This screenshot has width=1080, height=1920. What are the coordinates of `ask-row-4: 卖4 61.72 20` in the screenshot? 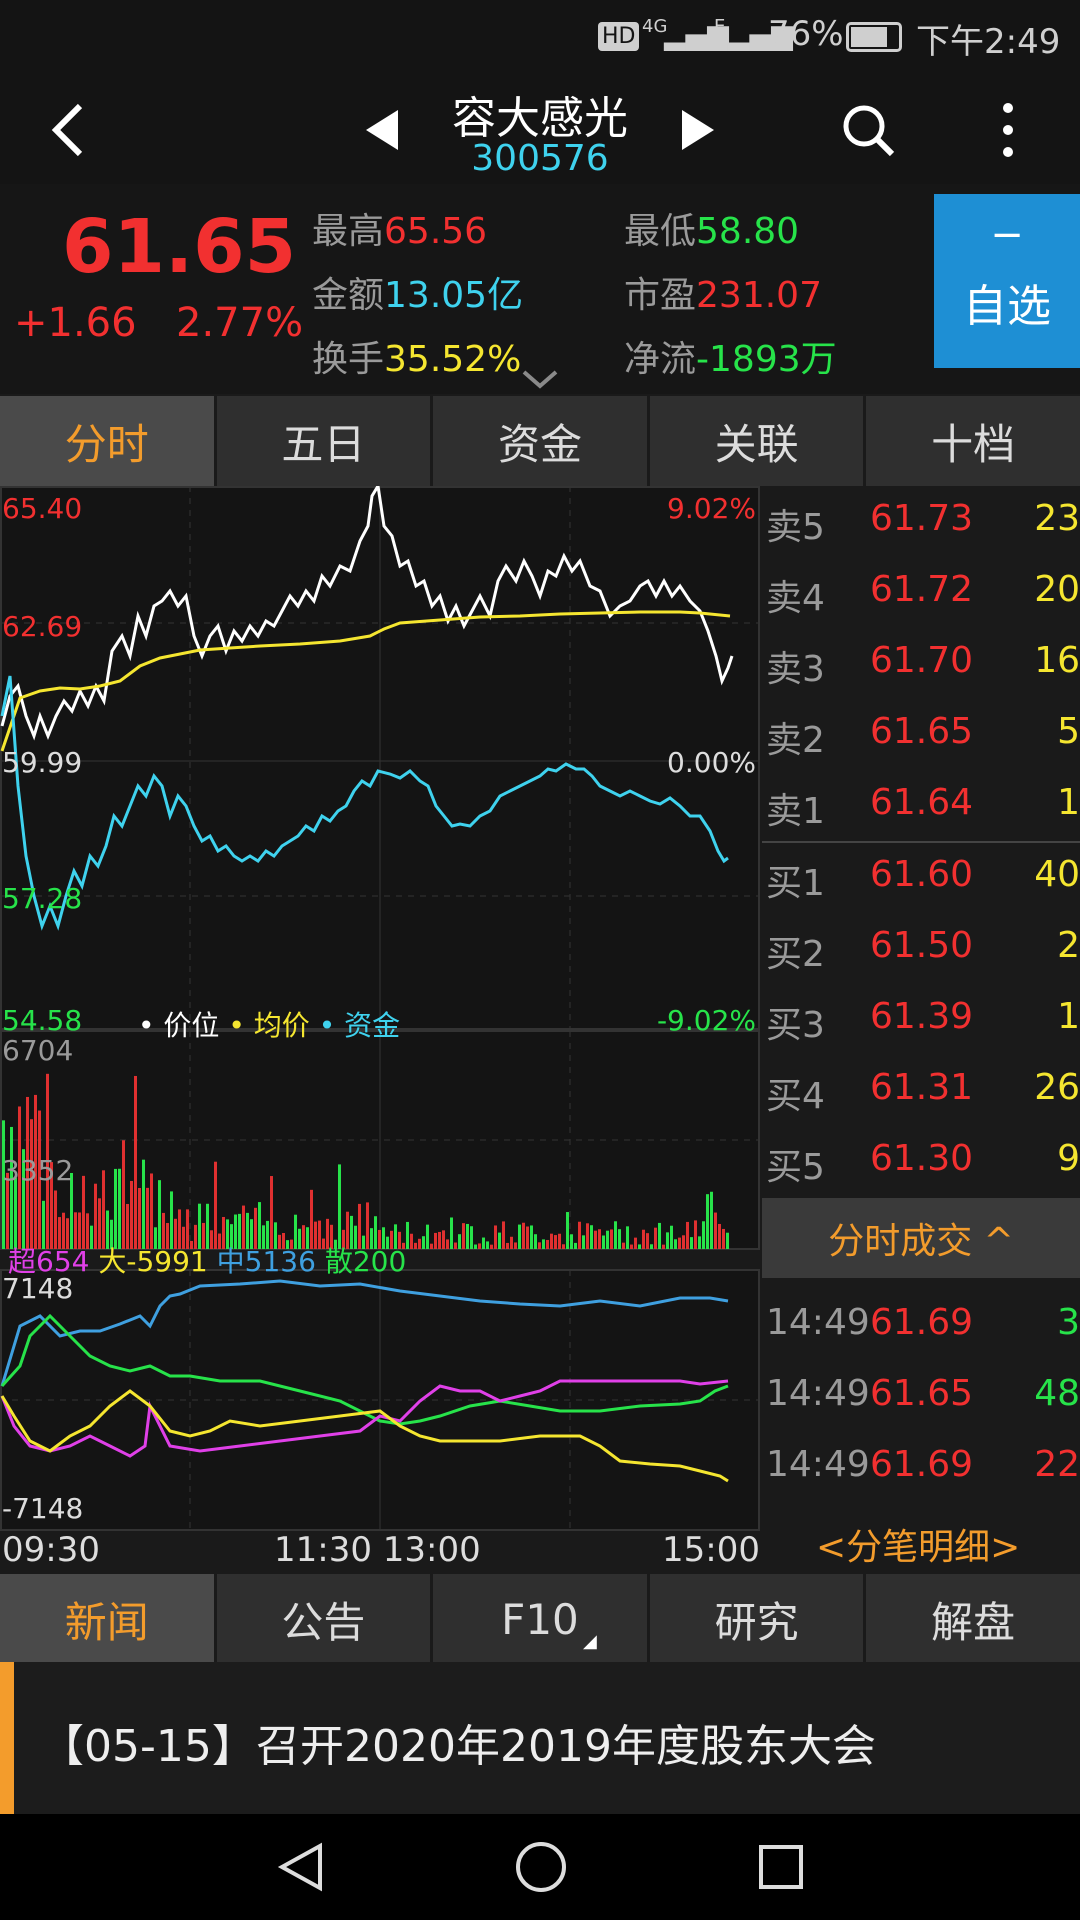 It's located at (921, 592).